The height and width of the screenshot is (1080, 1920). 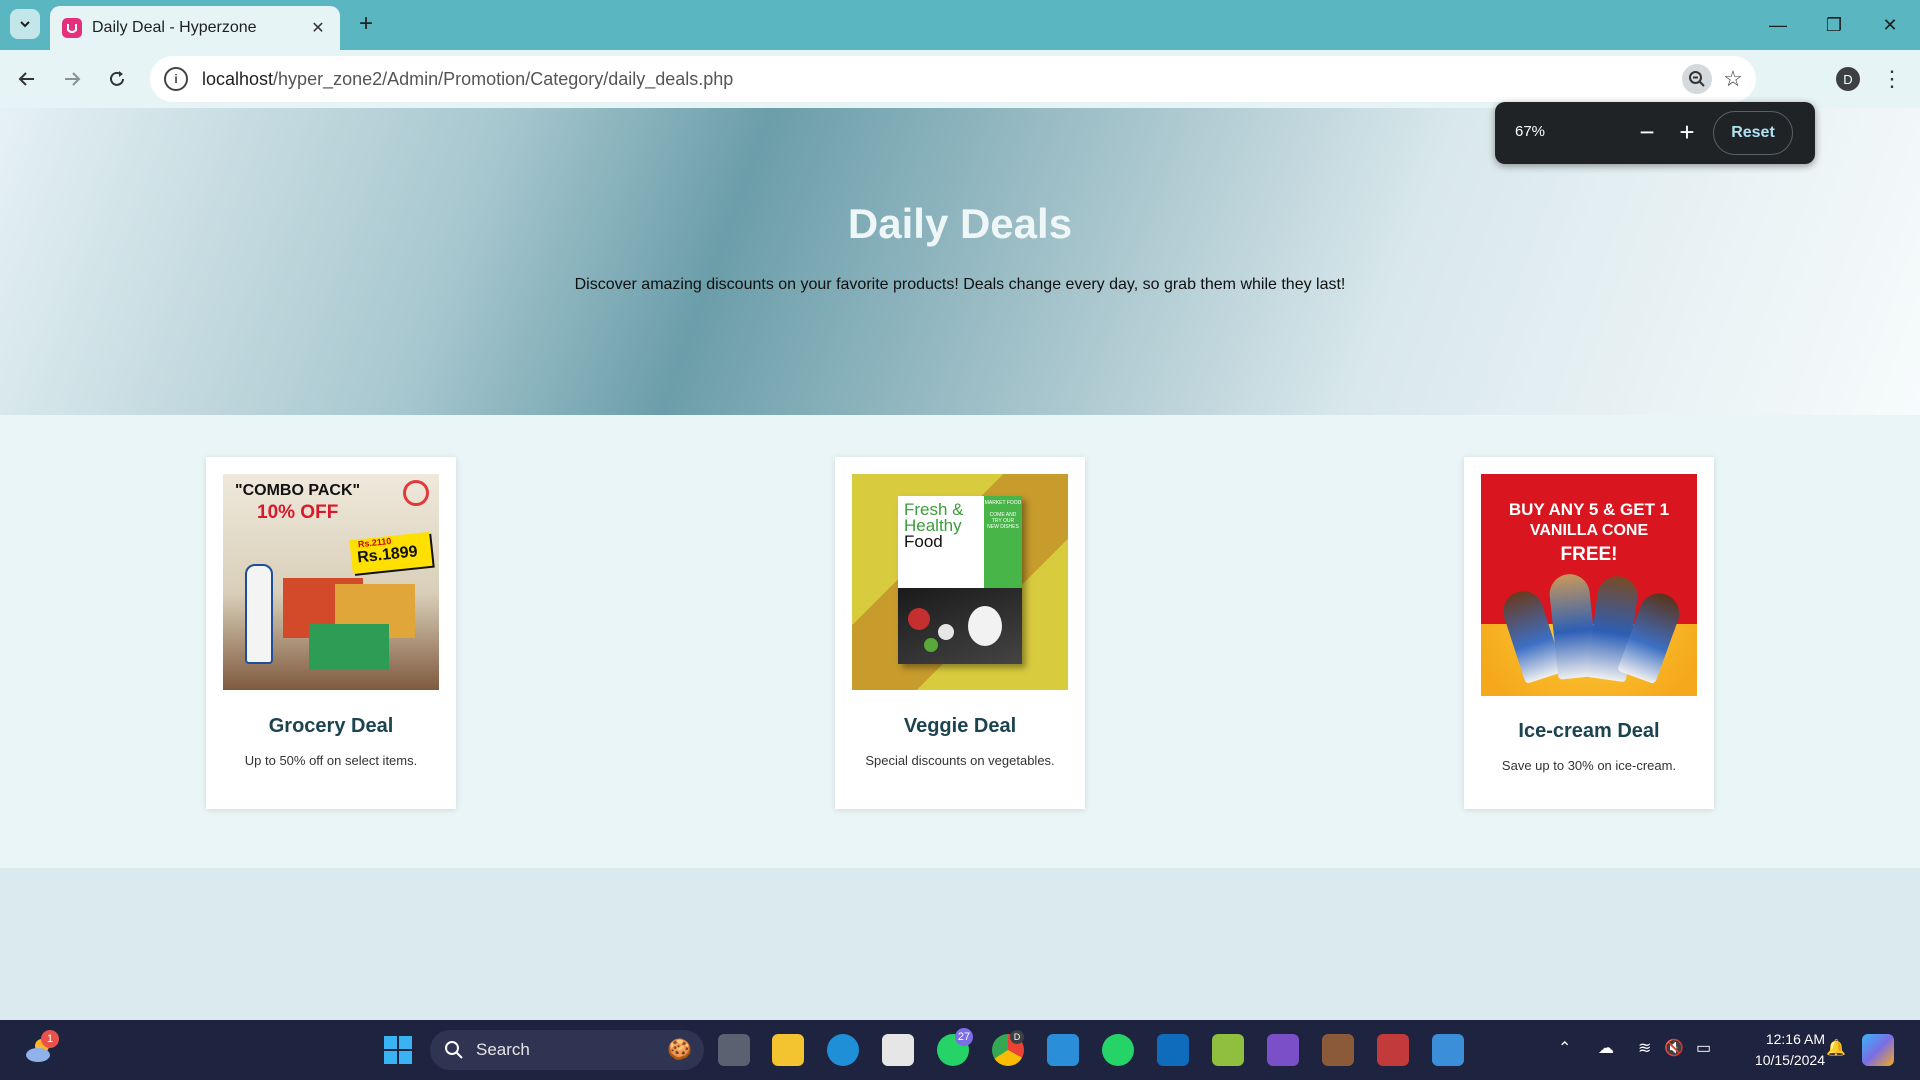 I want to click on site-info-icon: i, so click(x=176, y=79).